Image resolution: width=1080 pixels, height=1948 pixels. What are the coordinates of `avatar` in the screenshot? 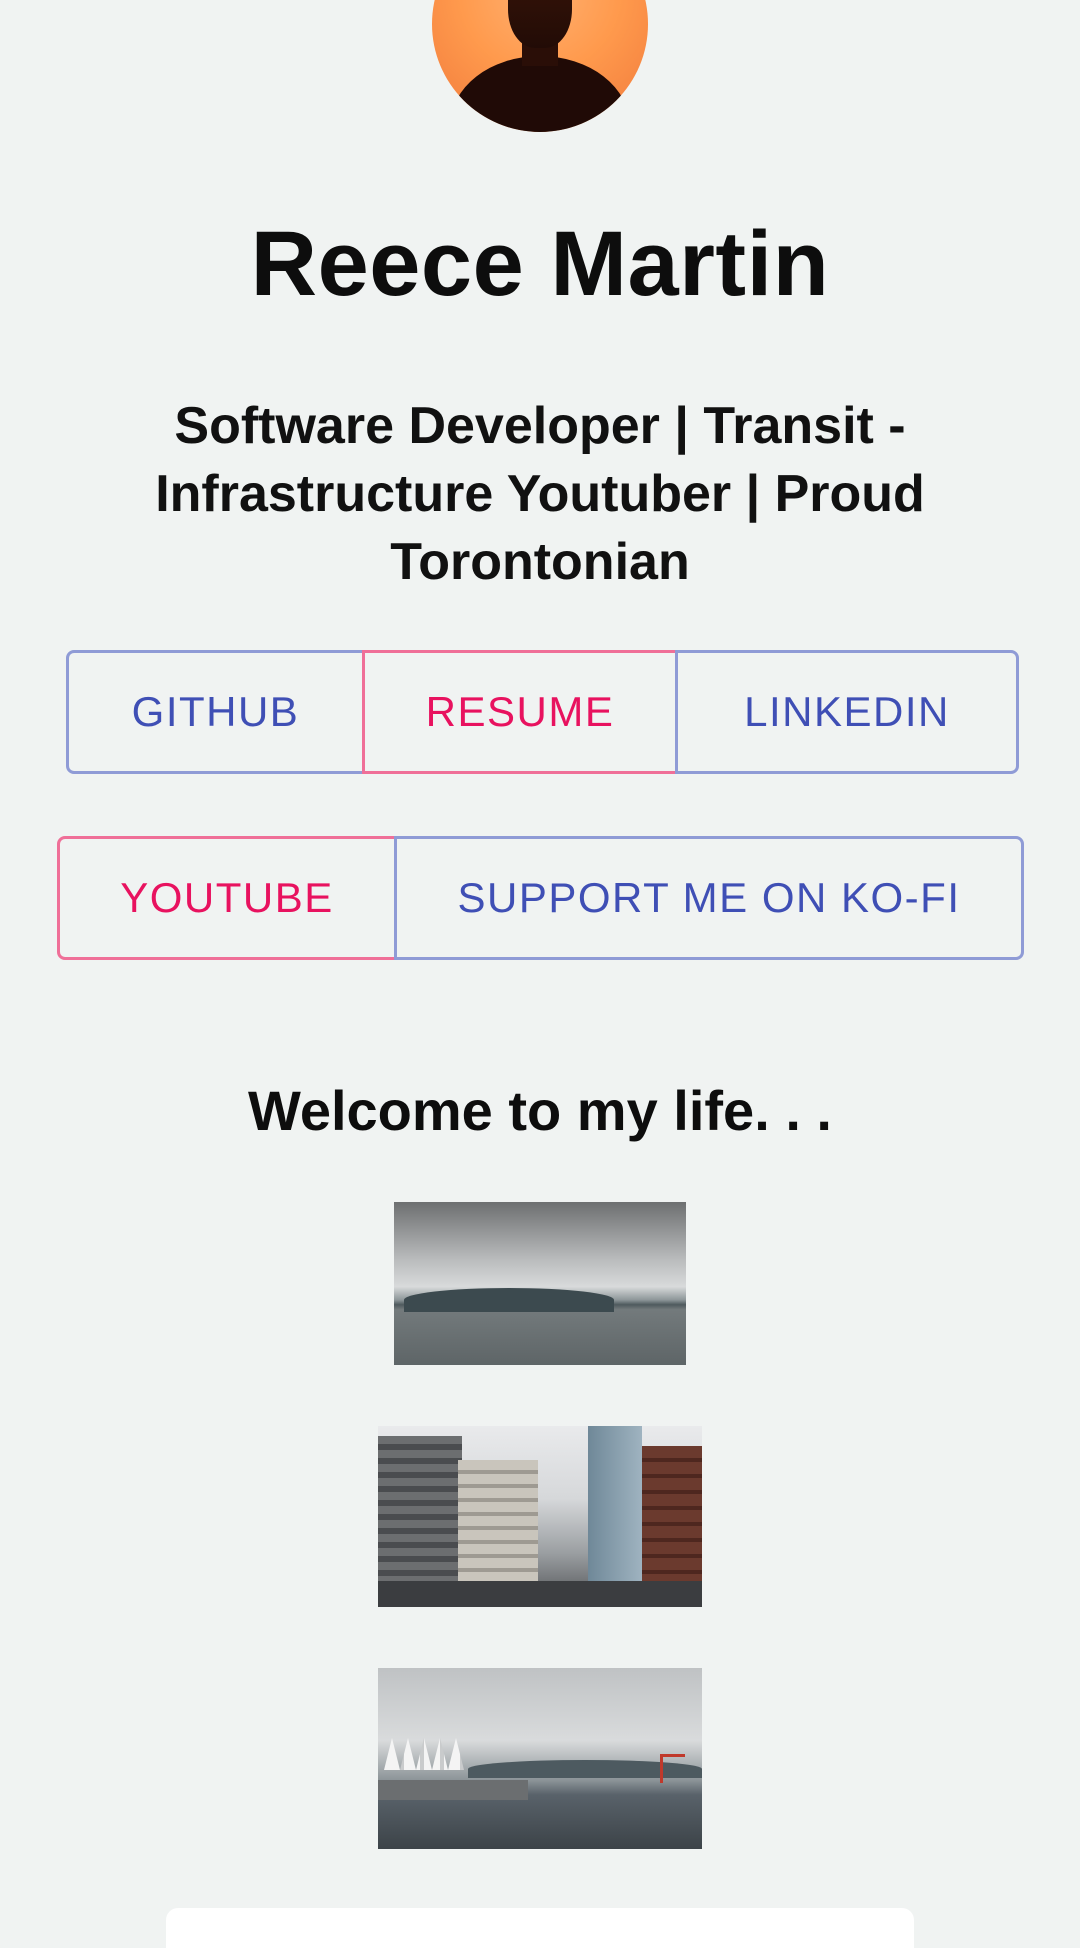 It's located at (540, 66).